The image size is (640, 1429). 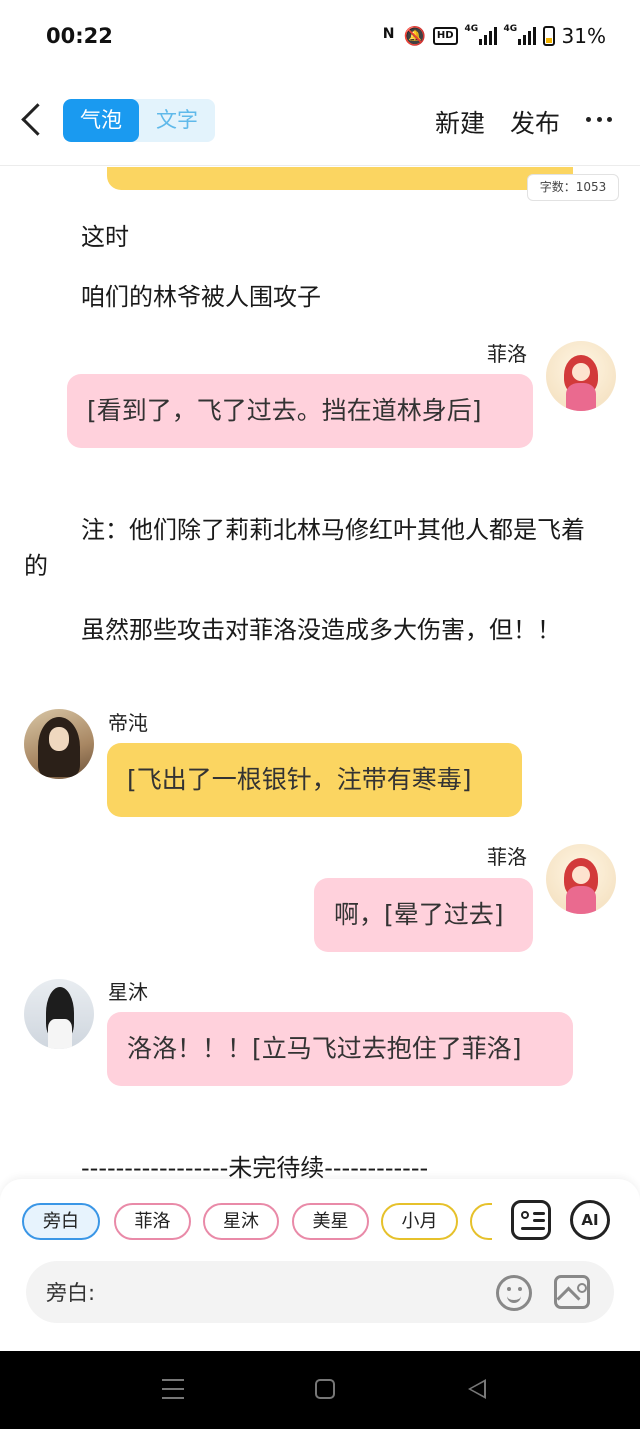 What do you see at coordinates (320, 38) in the screenshot?
I see `status-bar: 00:22 N 🔕 HD 4G 4G 31%` at bounding box center [320, 38].